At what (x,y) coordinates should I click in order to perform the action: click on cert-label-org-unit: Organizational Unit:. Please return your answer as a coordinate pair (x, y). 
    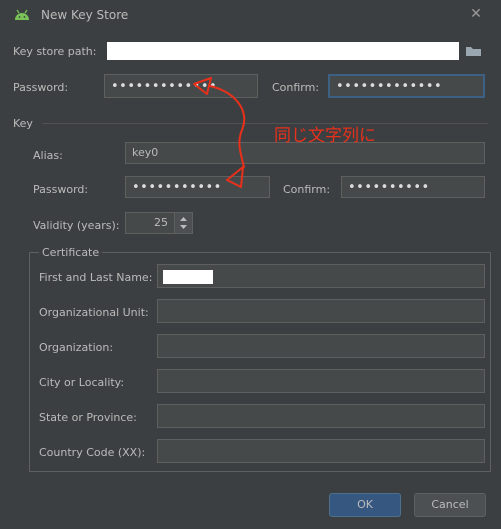
    Looking at the image, I should click on (94, 312).